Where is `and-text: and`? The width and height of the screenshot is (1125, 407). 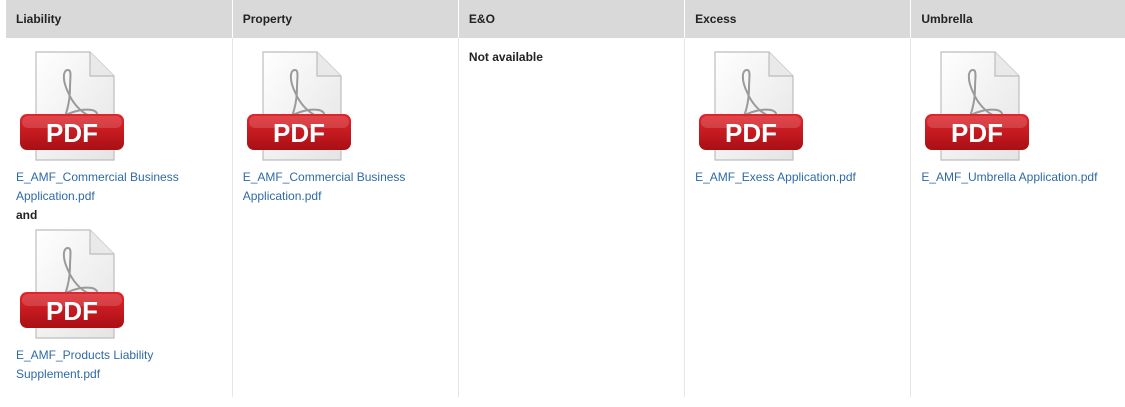 and-text: and is located at coordinates (27, 215).